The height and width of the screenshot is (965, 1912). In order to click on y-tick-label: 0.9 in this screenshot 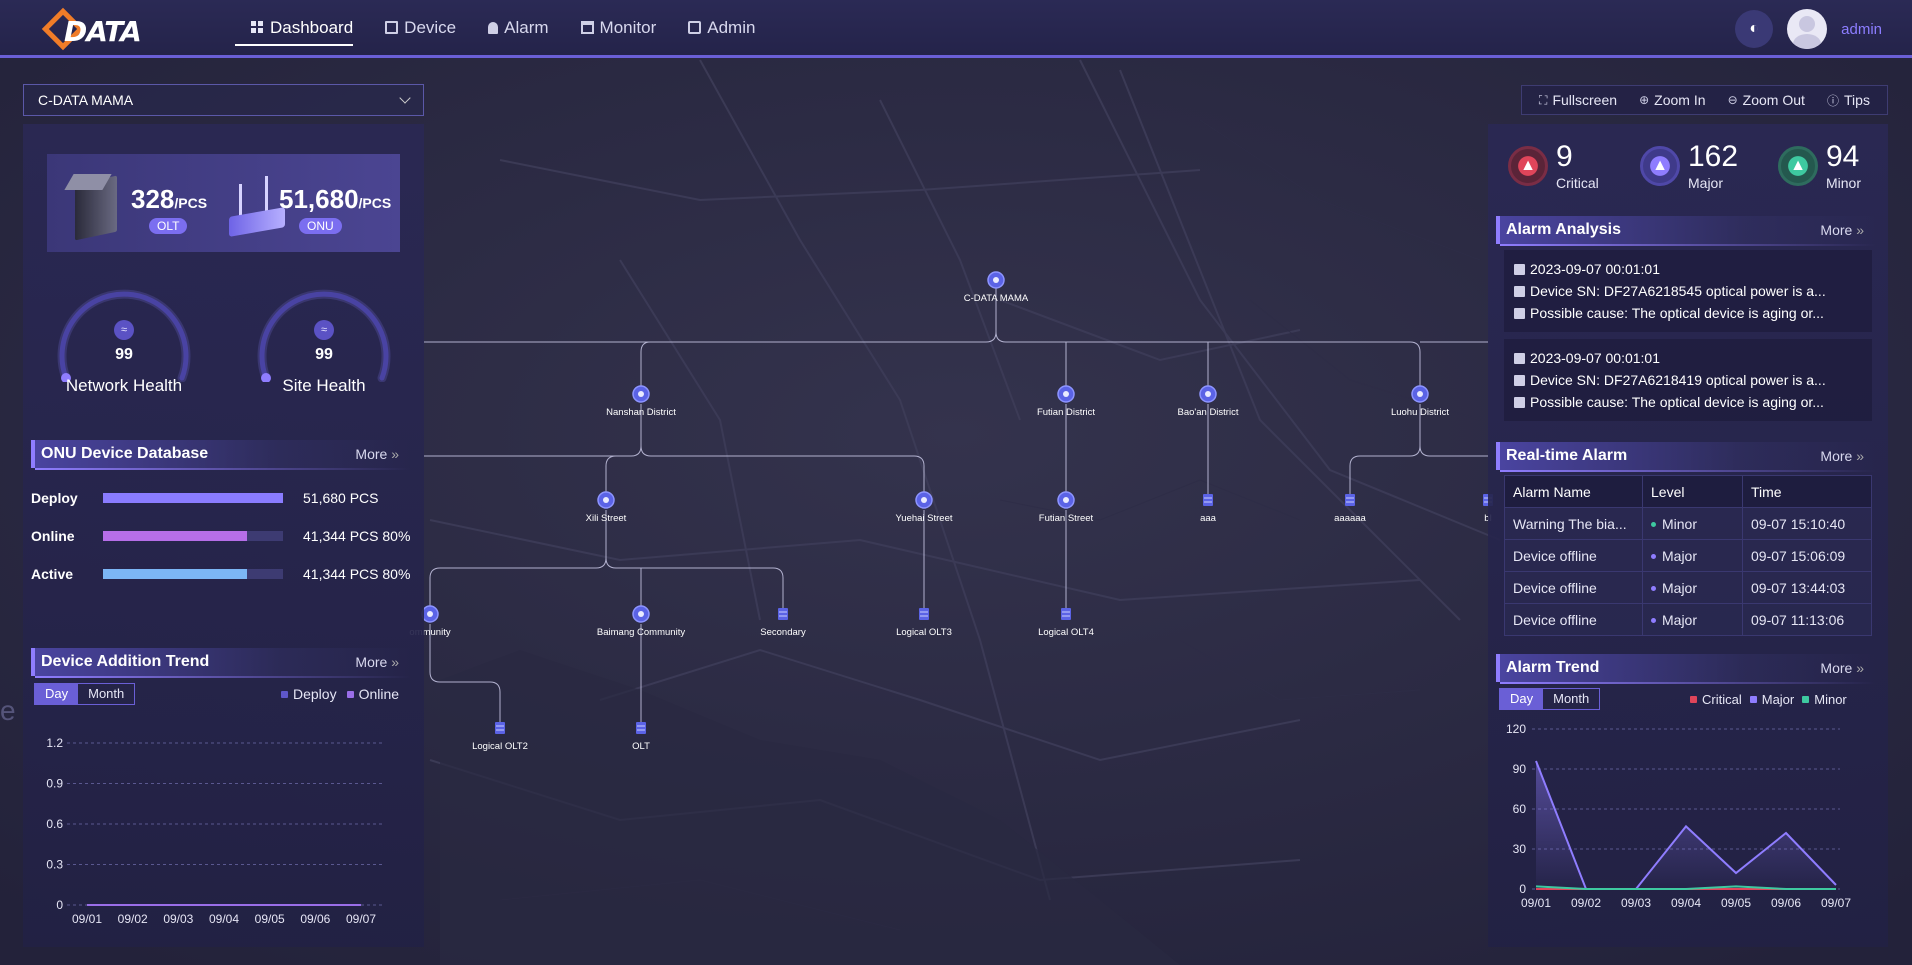, I will do `click(54, 784)`.